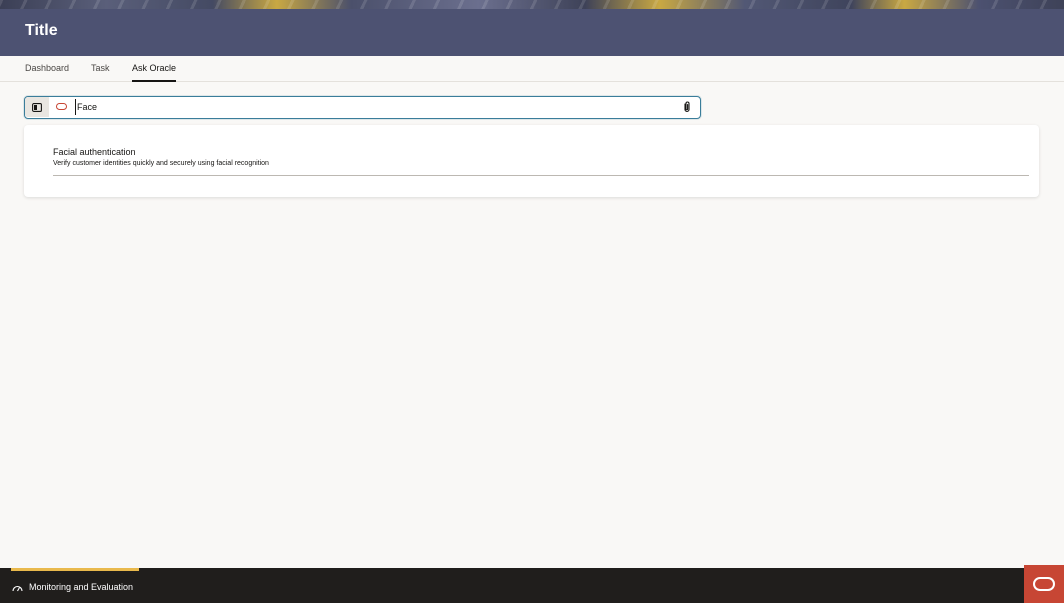 The image size is (1064, 603). I want to click on ask-oracle-search-bar, so click(362, 107).